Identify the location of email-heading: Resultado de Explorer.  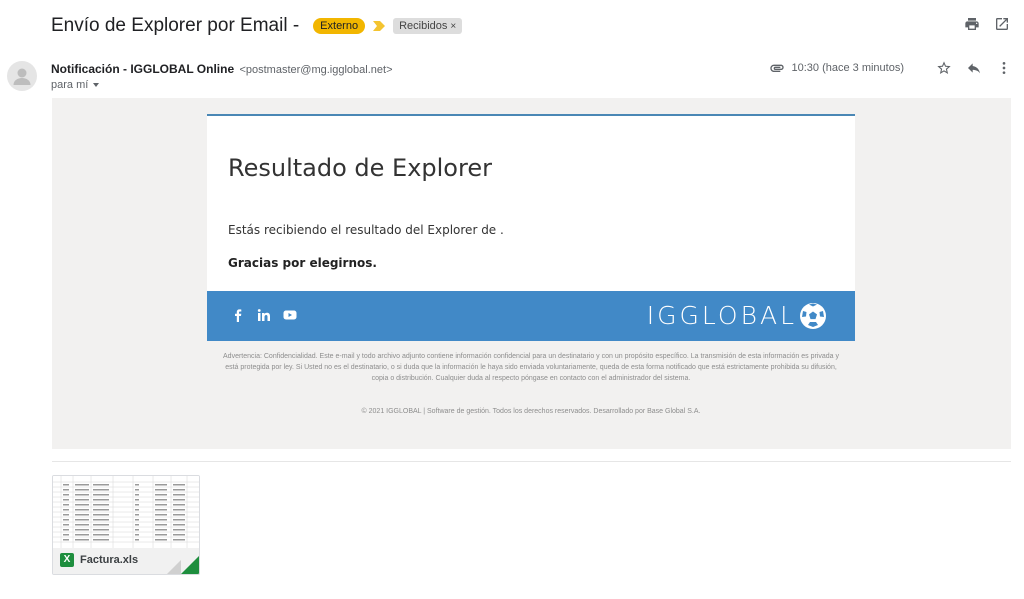
(360, 168).